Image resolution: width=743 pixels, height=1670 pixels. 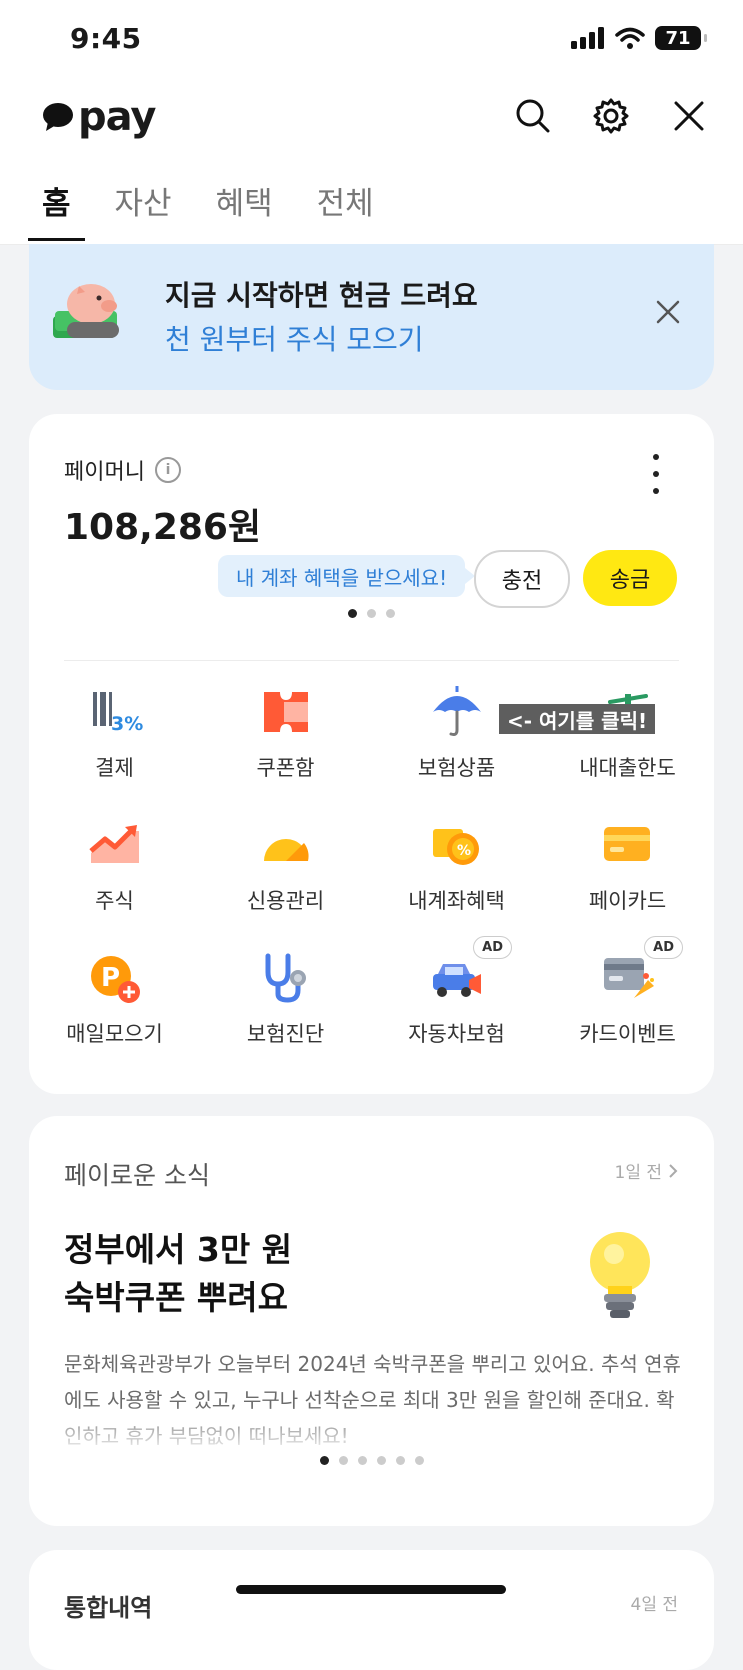 I want to click on menu-insurance-products: 보험상품, so click(x=456, y=742).